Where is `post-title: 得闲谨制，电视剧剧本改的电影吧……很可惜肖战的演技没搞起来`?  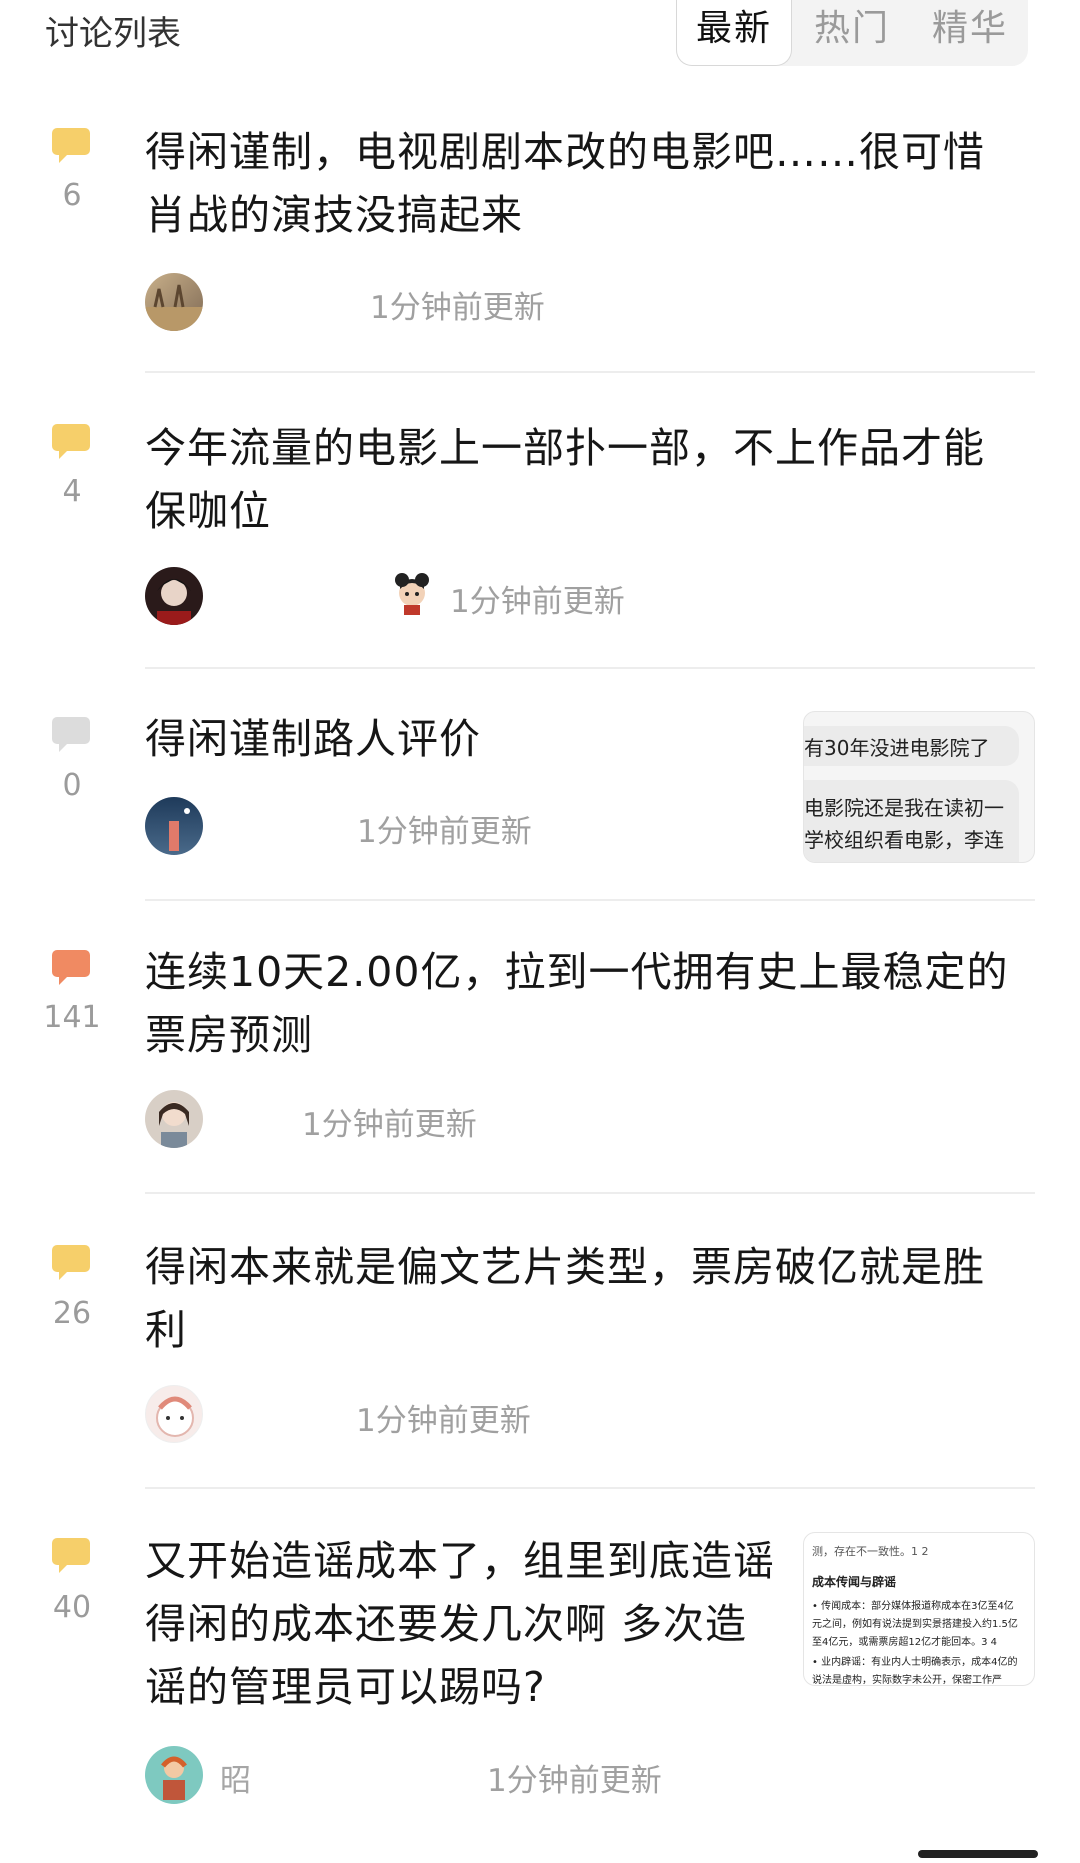
post-title: 得闲谨制，电视剧剧本改的电影吧……很可惜肖战的演技没搞起来 is located at coordinates (585, 184).